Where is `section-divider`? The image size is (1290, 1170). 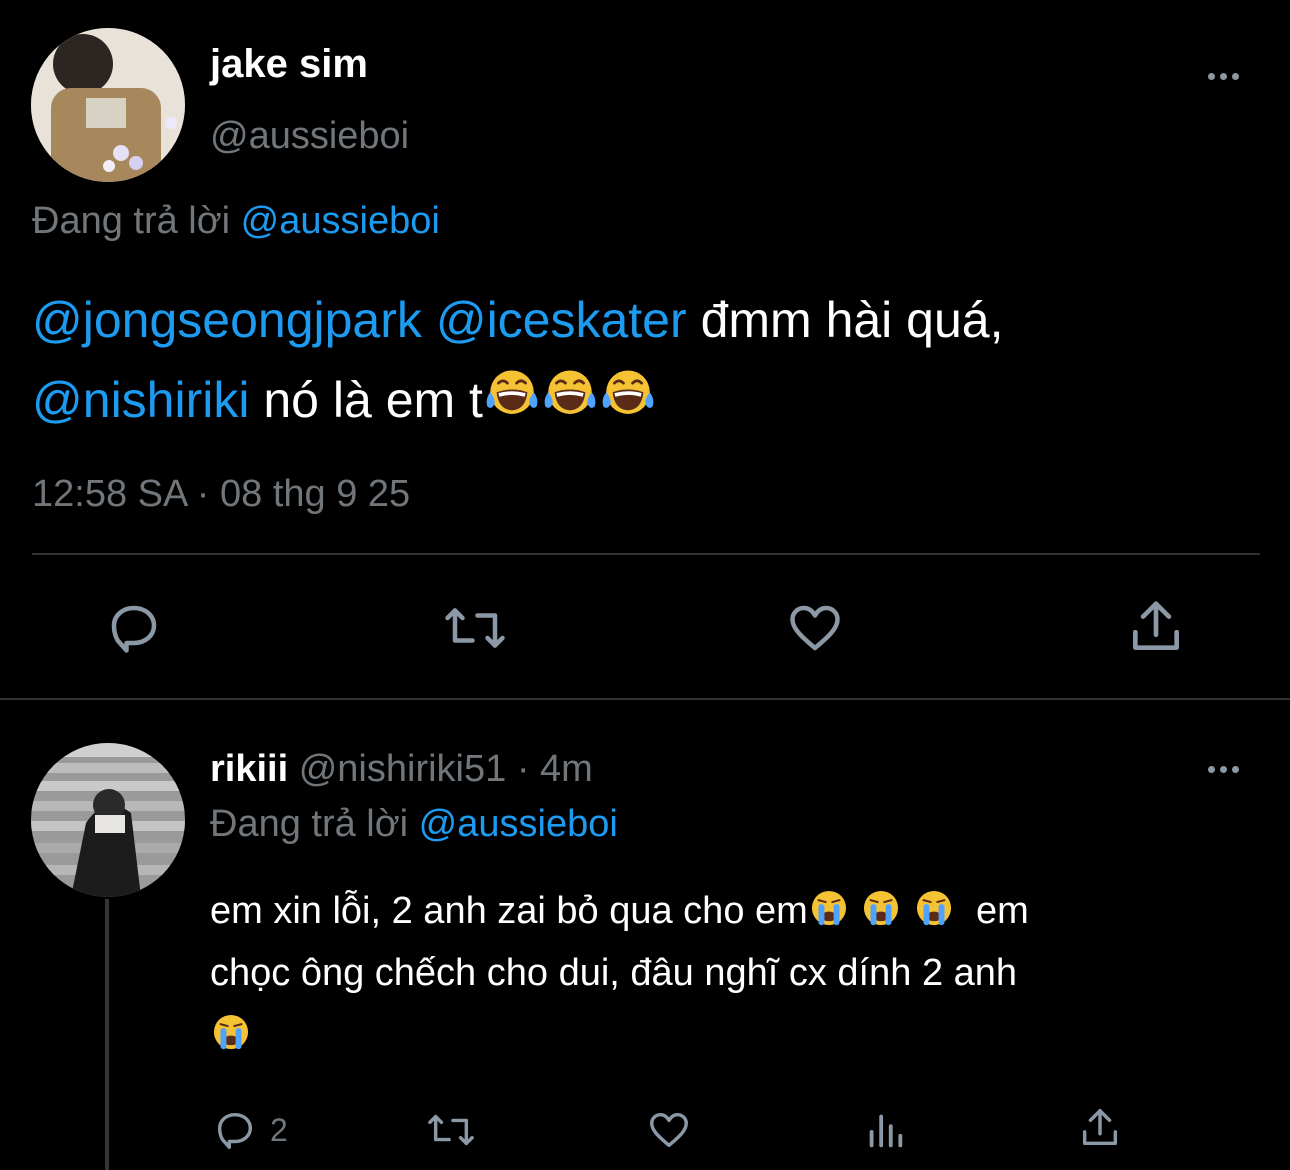
section-divider is located at coordinates (645, 699).